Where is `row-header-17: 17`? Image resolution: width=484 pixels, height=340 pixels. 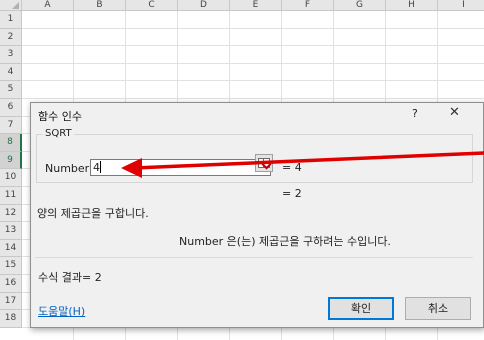 row-header-17: 17 is located at coordinates (11, 301).